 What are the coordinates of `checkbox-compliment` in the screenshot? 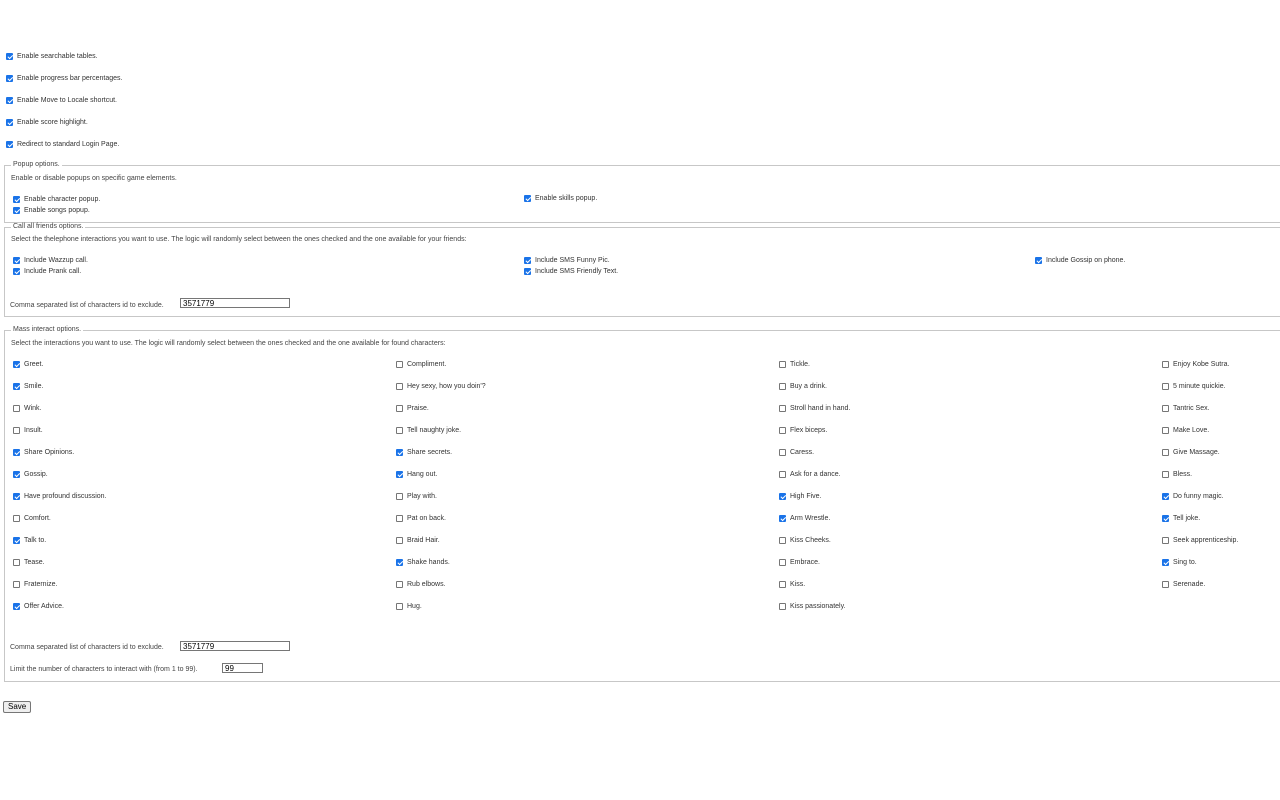 It's located at (399, 364).